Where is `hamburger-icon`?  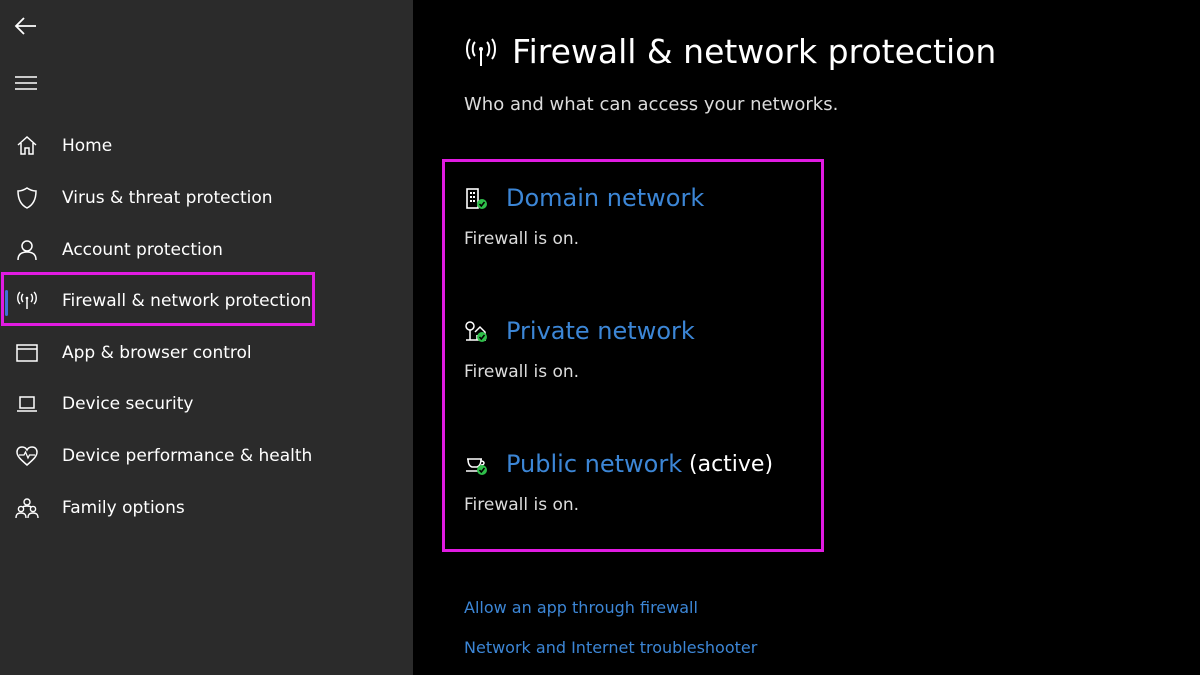
hamburger-icon is located at coordinates (26, 83).